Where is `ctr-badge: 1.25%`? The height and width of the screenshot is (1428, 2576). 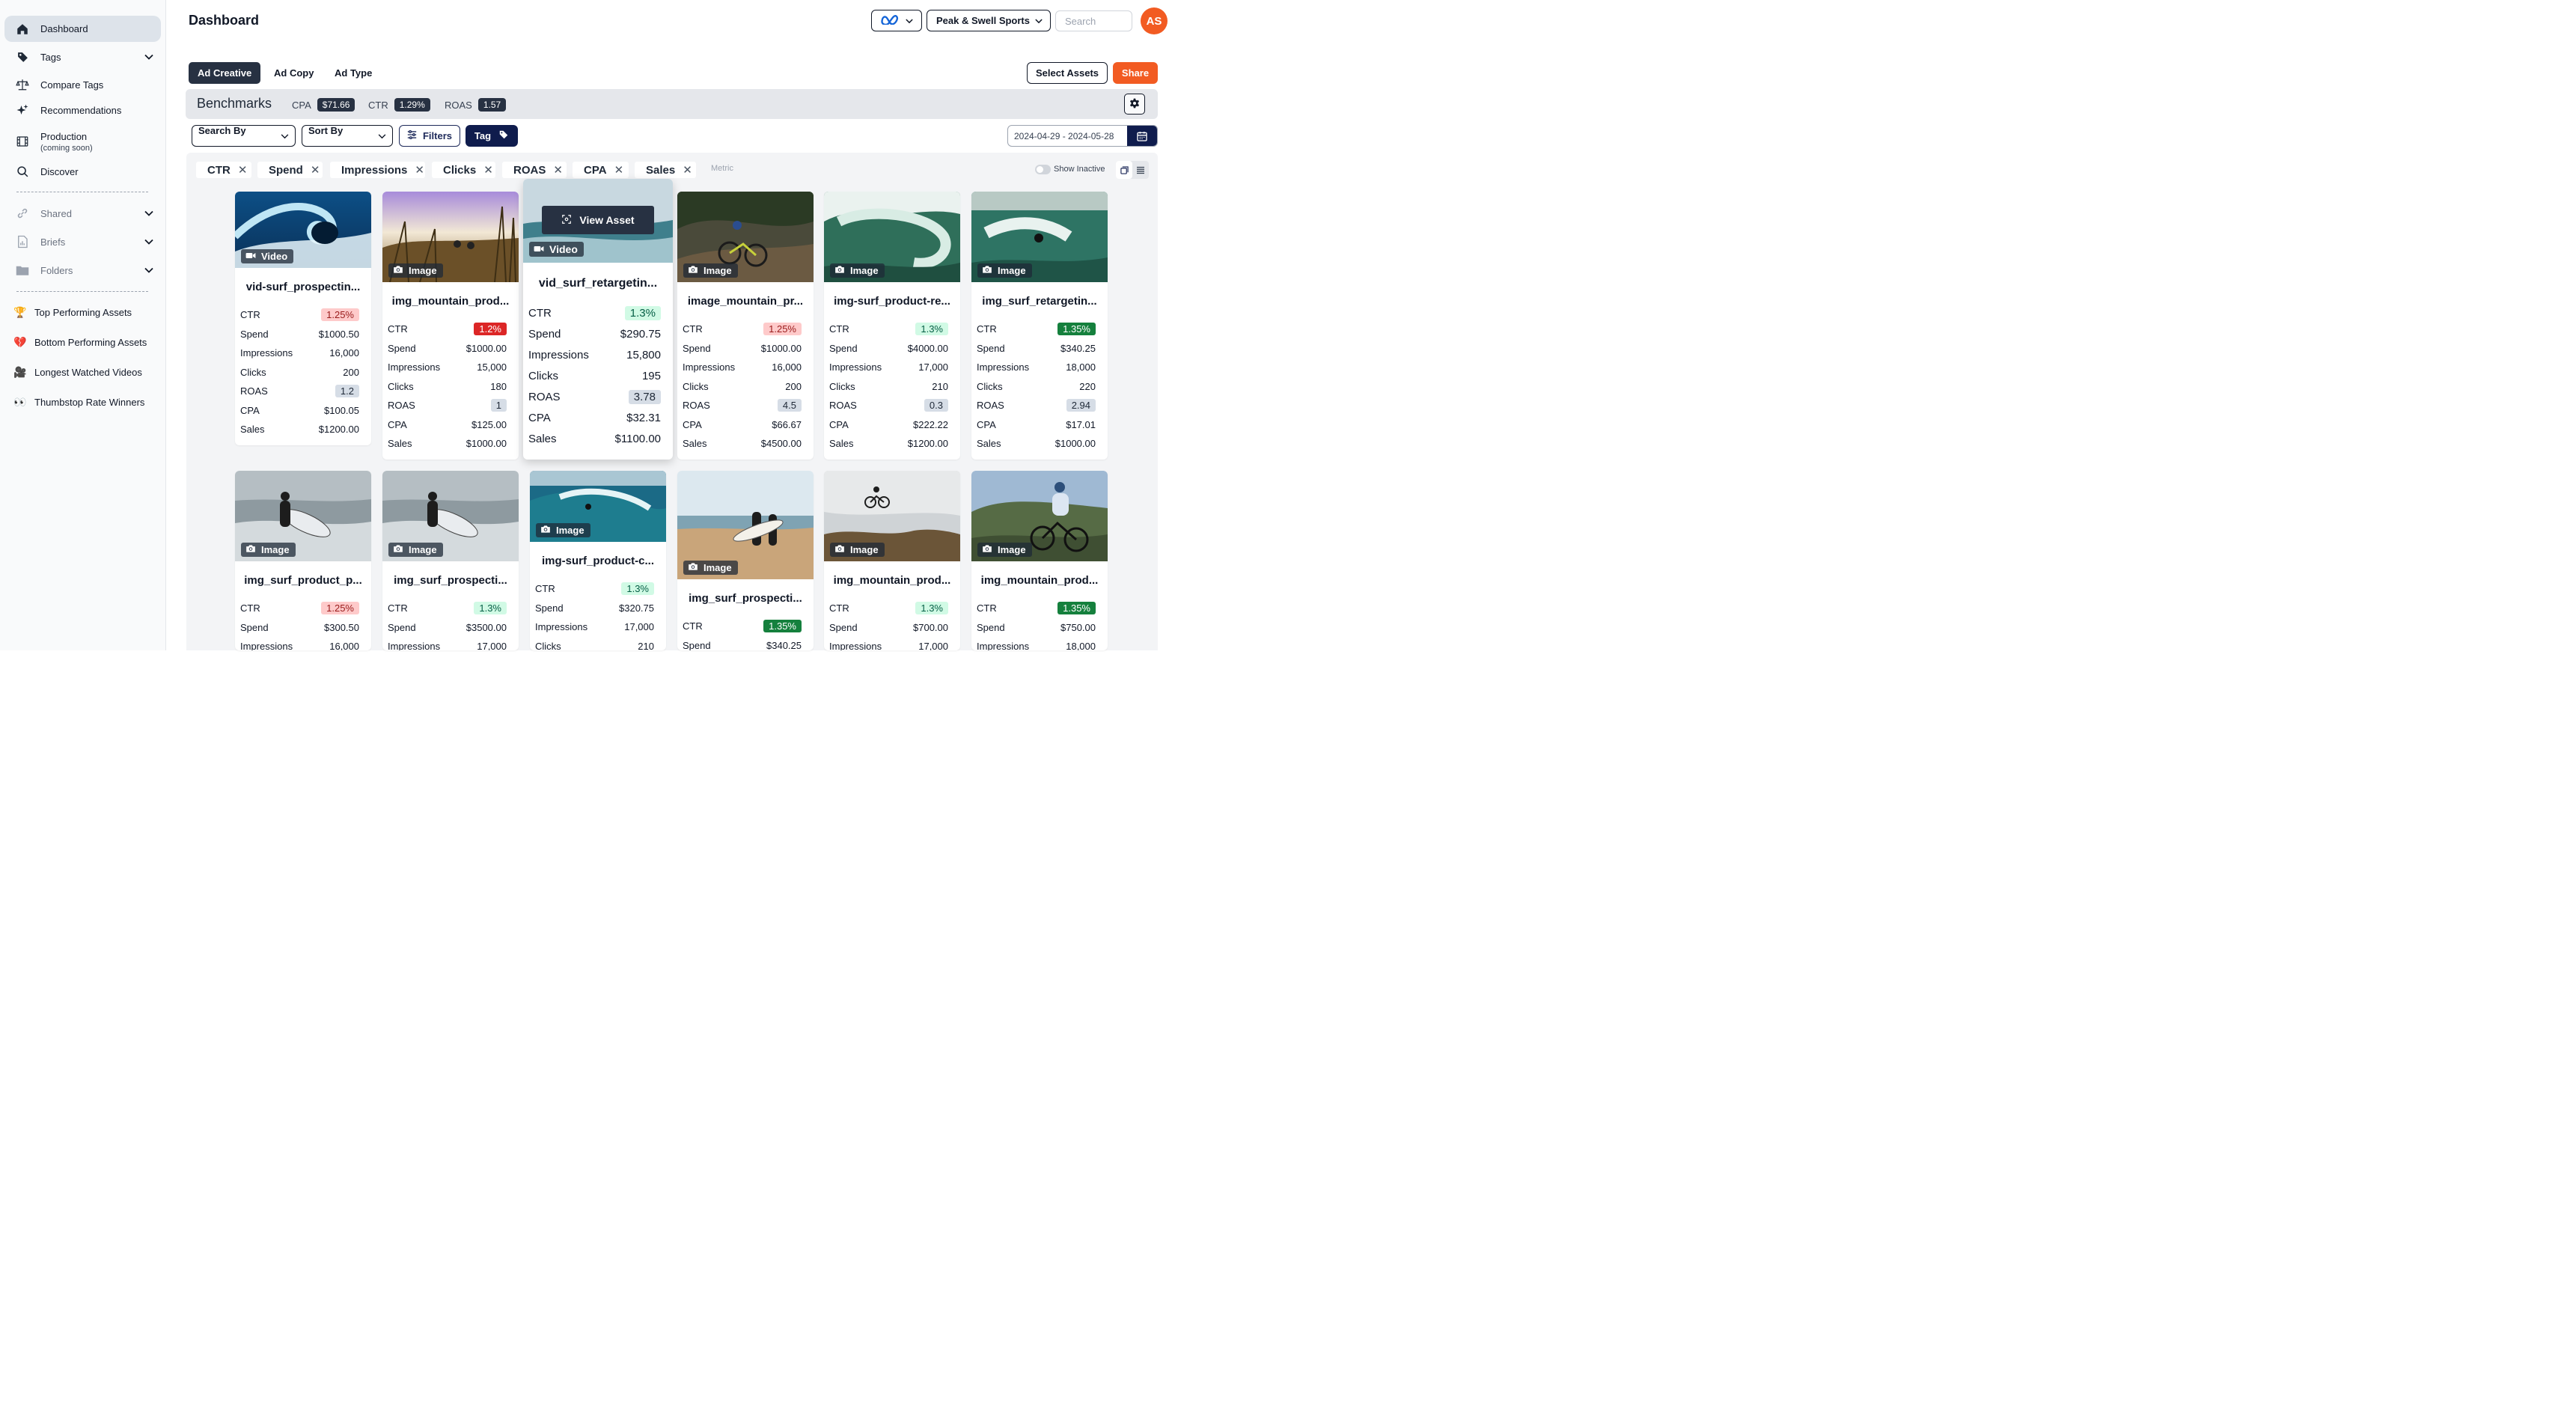 ctr-badge: 1.25% is located at coordinates (340, 315).